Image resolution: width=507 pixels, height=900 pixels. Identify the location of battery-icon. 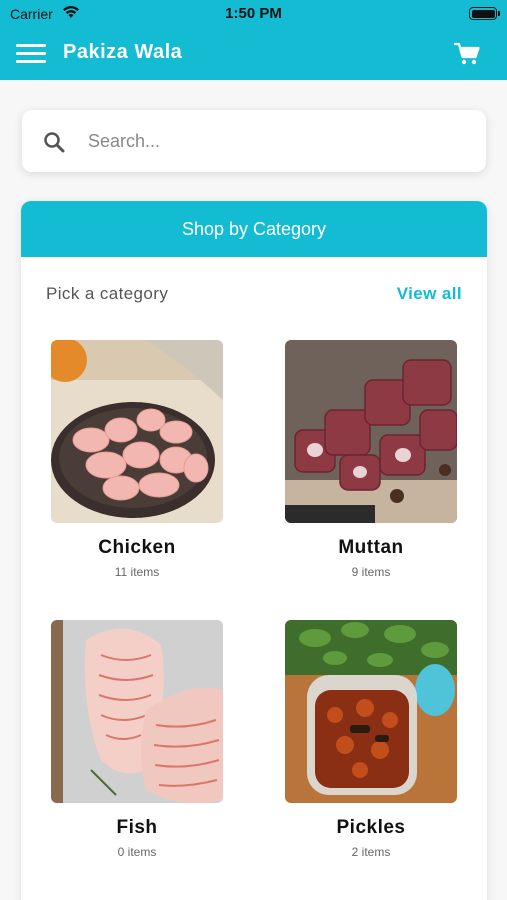
(484, 13).